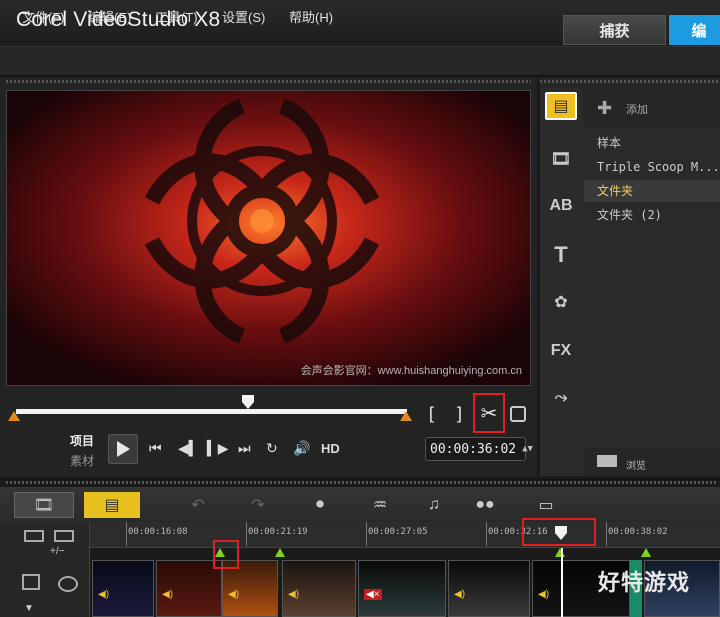 This screenshot has width=720, height=617. What do you see at coordinates (518, 414) in the screenshot?
I see `copy-icon` at bounding box center [518, 414].